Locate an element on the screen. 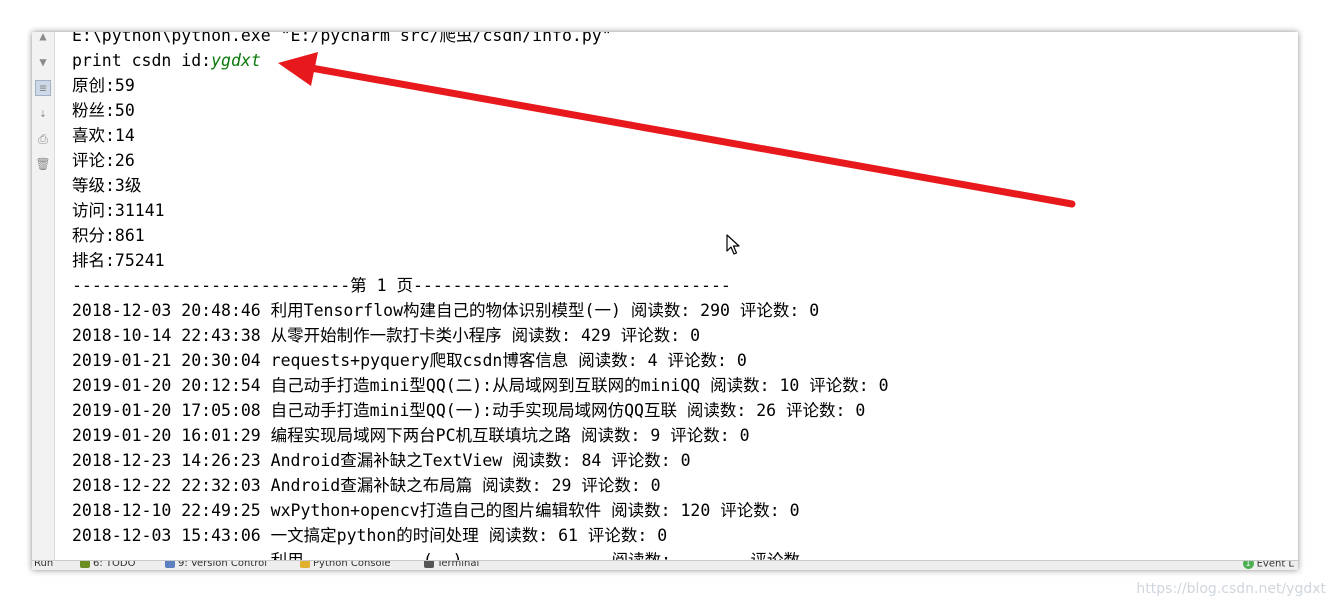 Image resolution: width=1330 pixels, height=601 pixels. terminal-tab-label: Terminal is located at coordinates (458, 564).